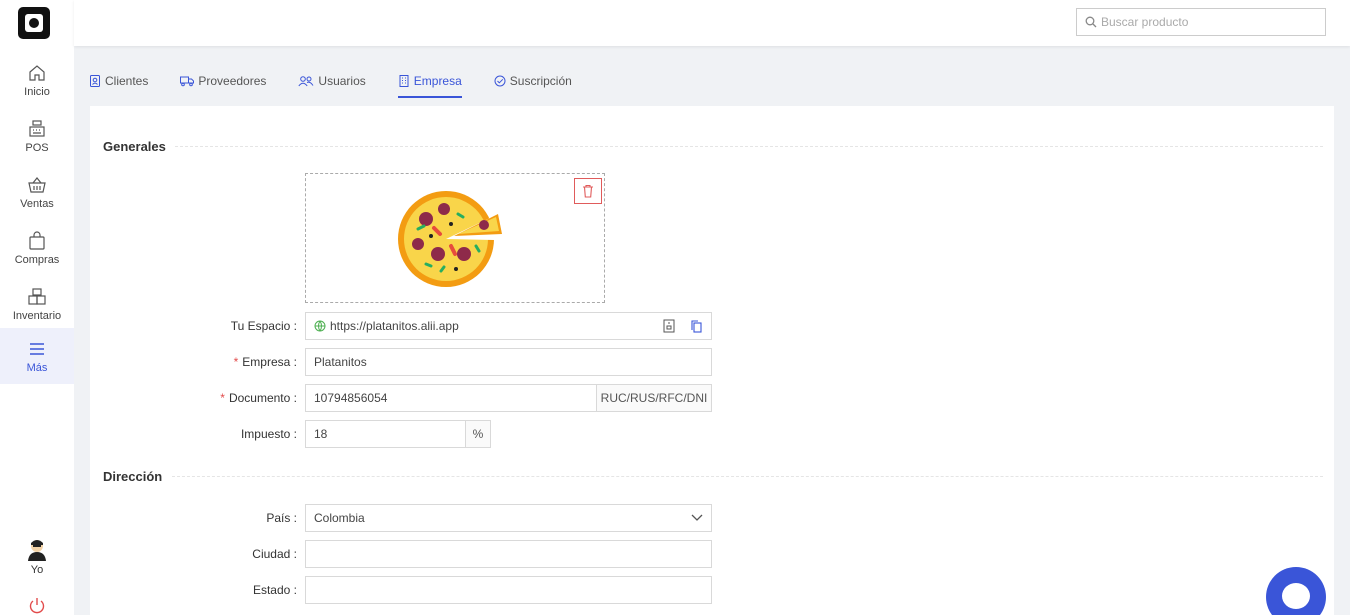 The width and height of the screenshot is (1350, 615). I want to click on nav-compras: Compras, so click(37, 248).